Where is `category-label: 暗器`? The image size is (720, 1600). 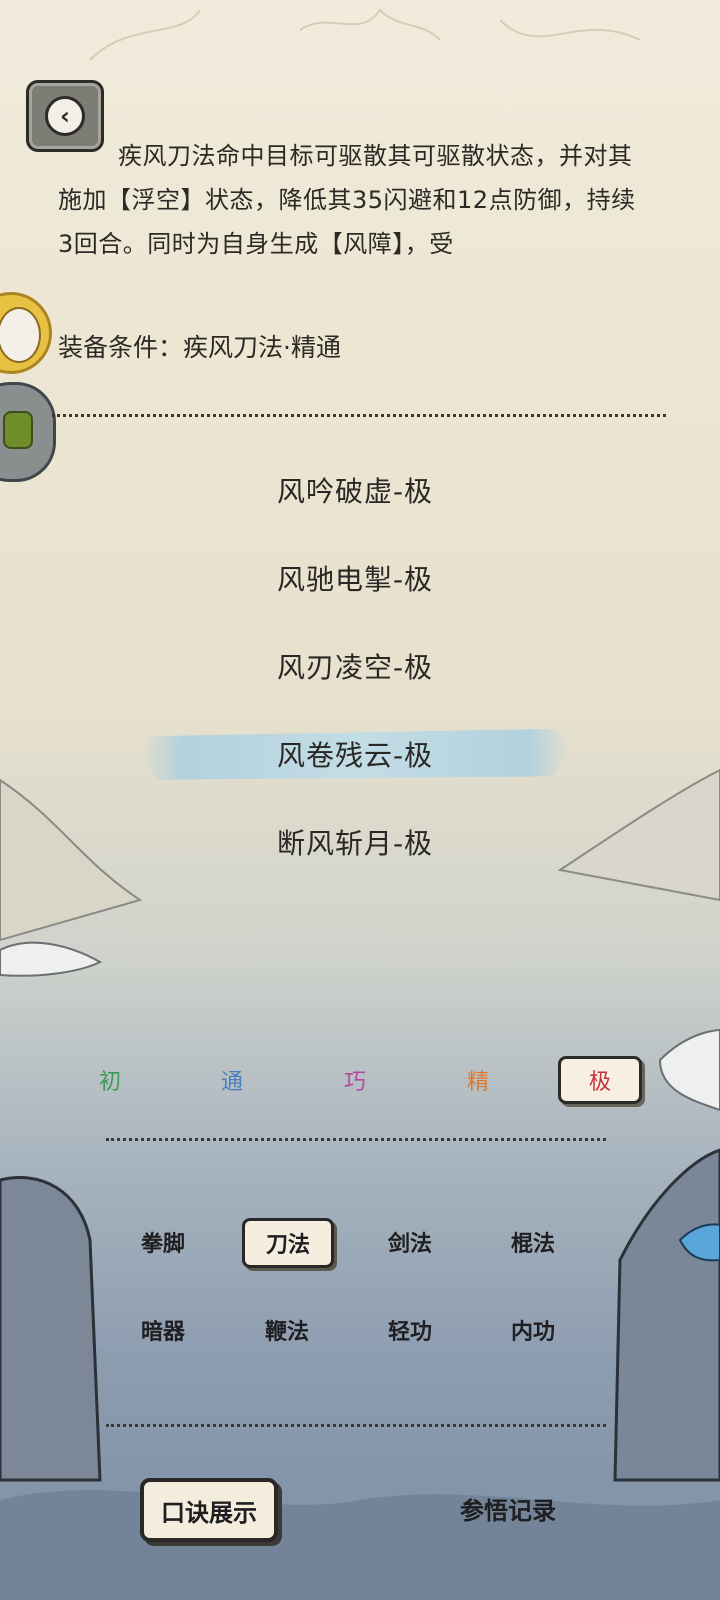 category-label: 暗器 is located at coordinates (162, 1332).